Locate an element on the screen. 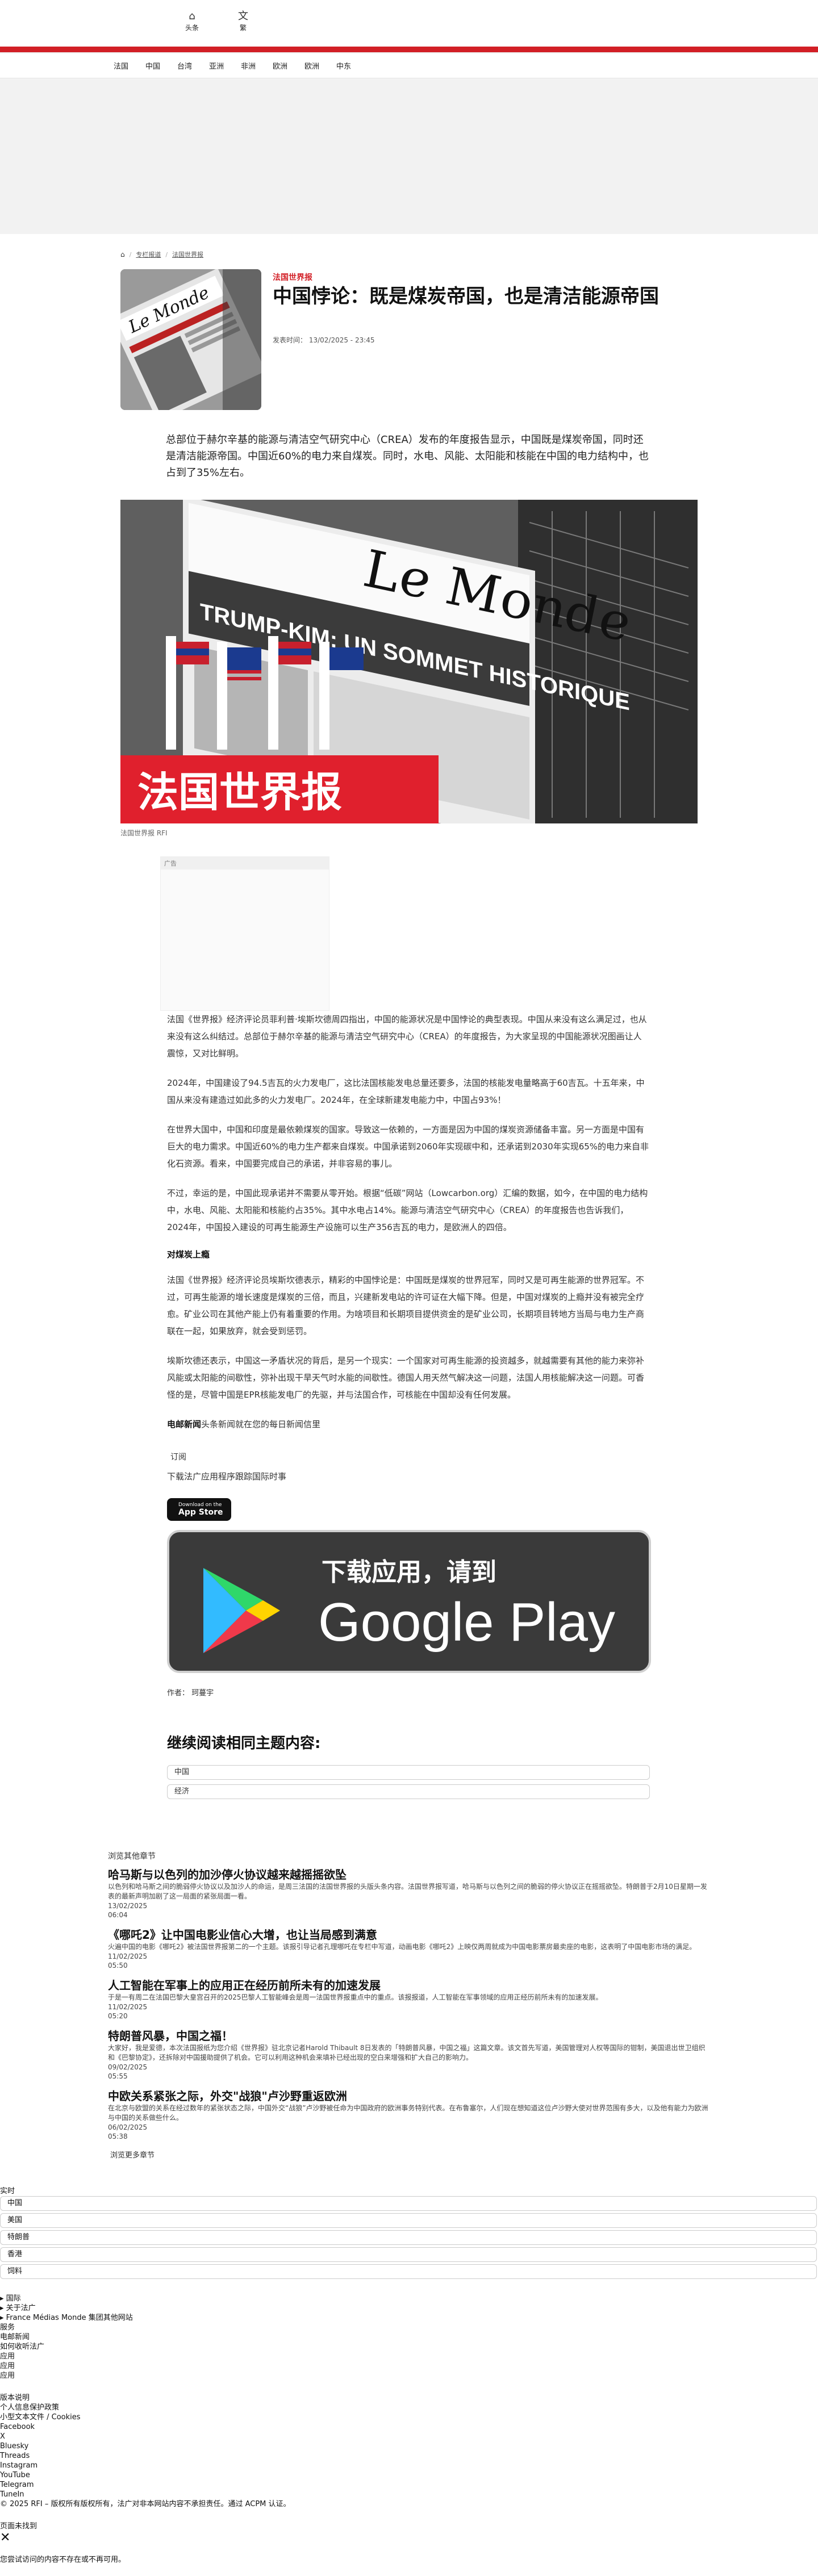 The image size is (818, 2576). social-threads: Threads is located at coordinates (409, 2456).